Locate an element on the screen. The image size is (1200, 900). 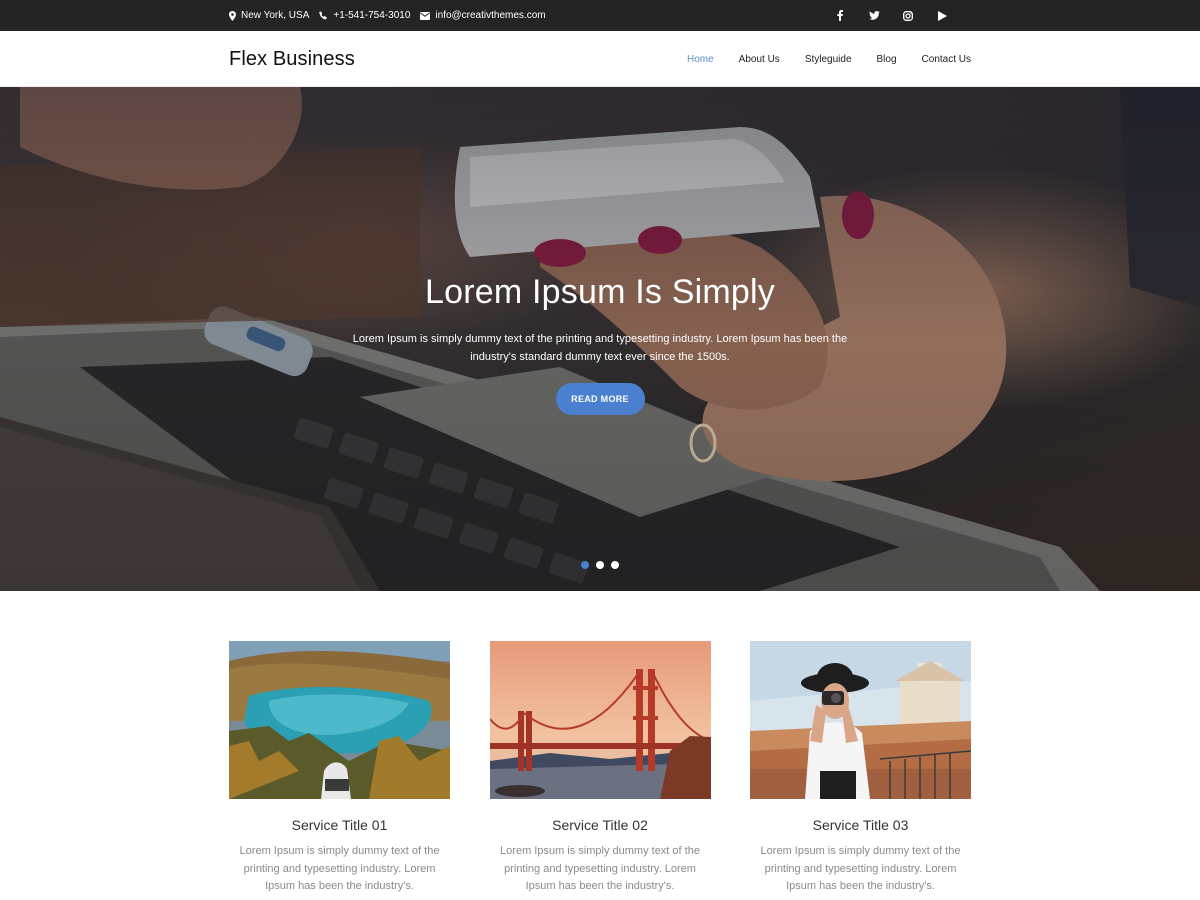
facebook-link is located at coordinates (840, 15).